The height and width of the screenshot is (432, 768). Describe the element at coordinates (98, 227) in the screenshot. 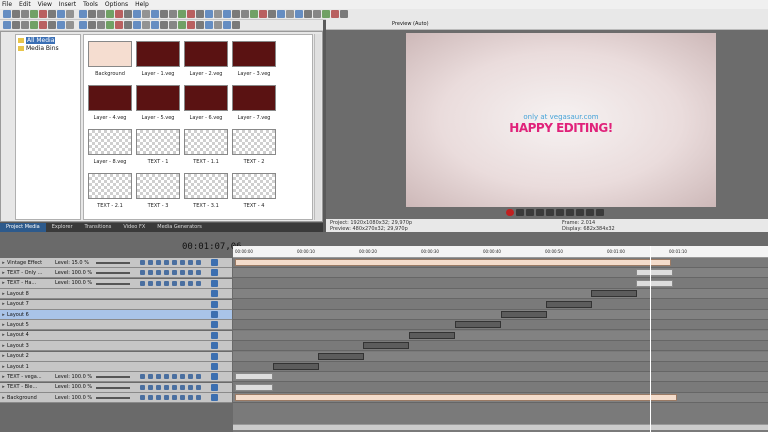

I see `tab-transitions: Transitions` at that location.